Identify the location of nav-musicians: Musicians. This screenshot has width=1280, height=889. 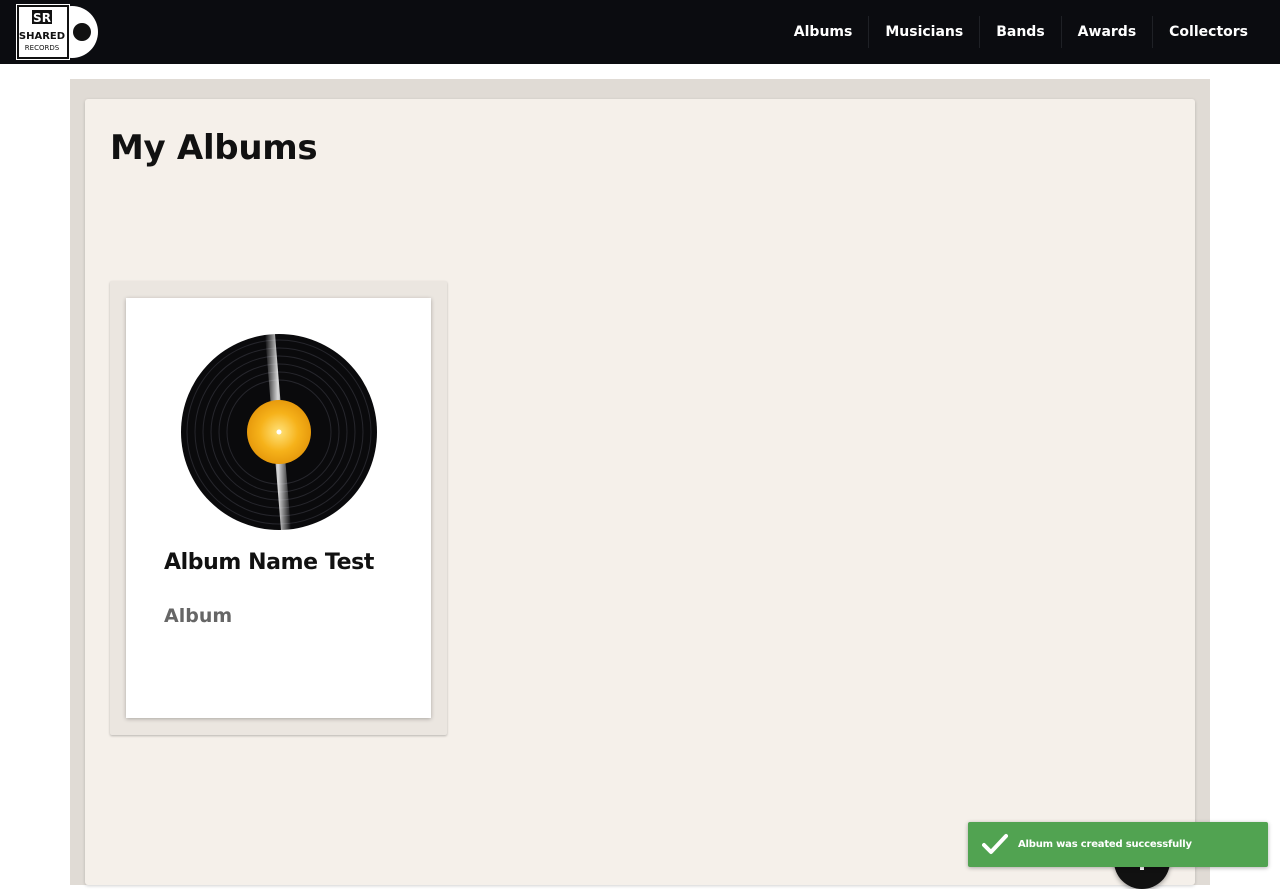
(923, 32).